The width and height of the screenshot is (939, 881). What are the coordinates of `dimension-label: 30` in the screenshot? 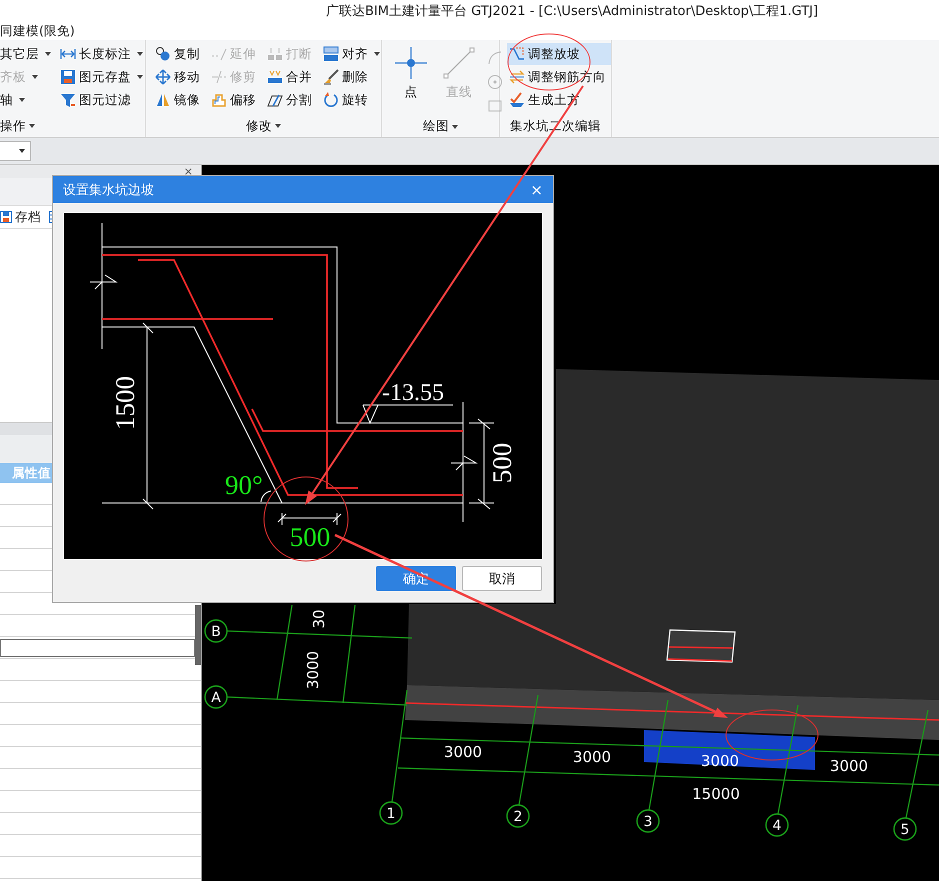 It's located at (319, 619).